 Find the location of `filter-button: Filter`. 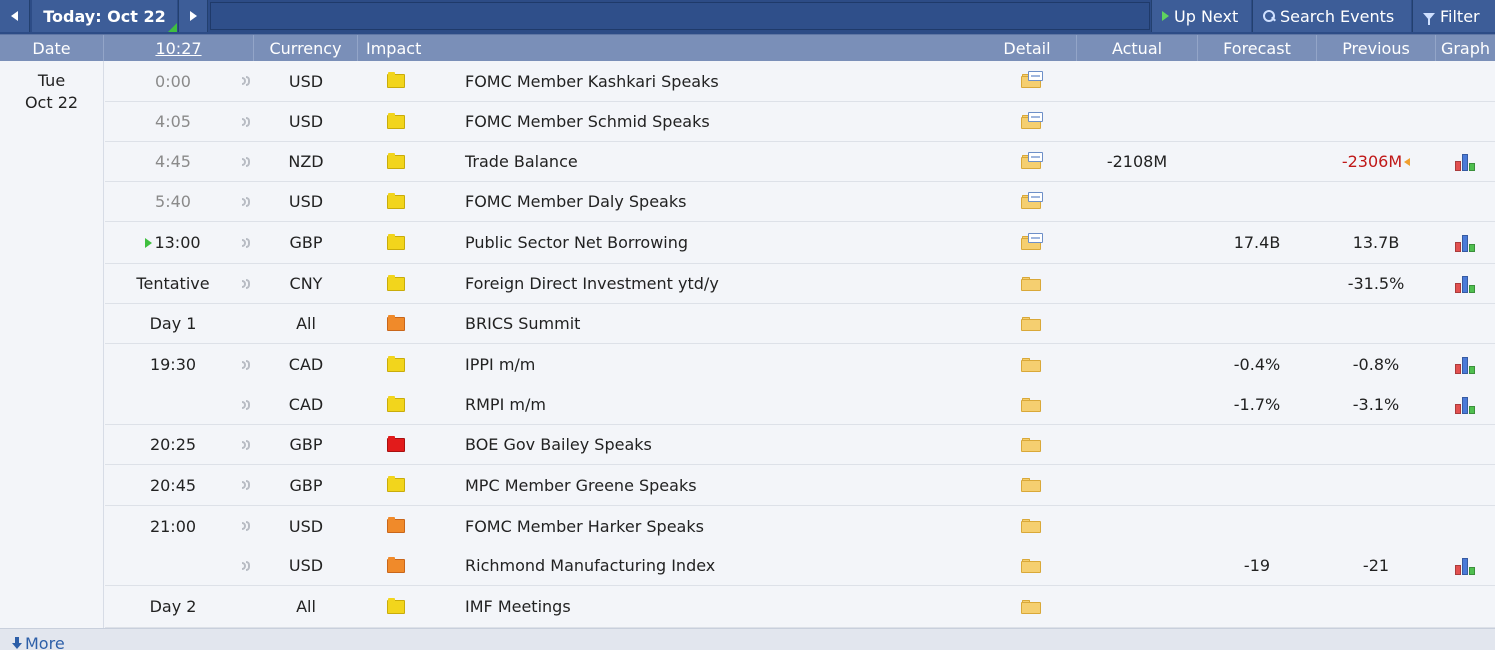

filter-button: Filter is located at coordinates (1453, 16).